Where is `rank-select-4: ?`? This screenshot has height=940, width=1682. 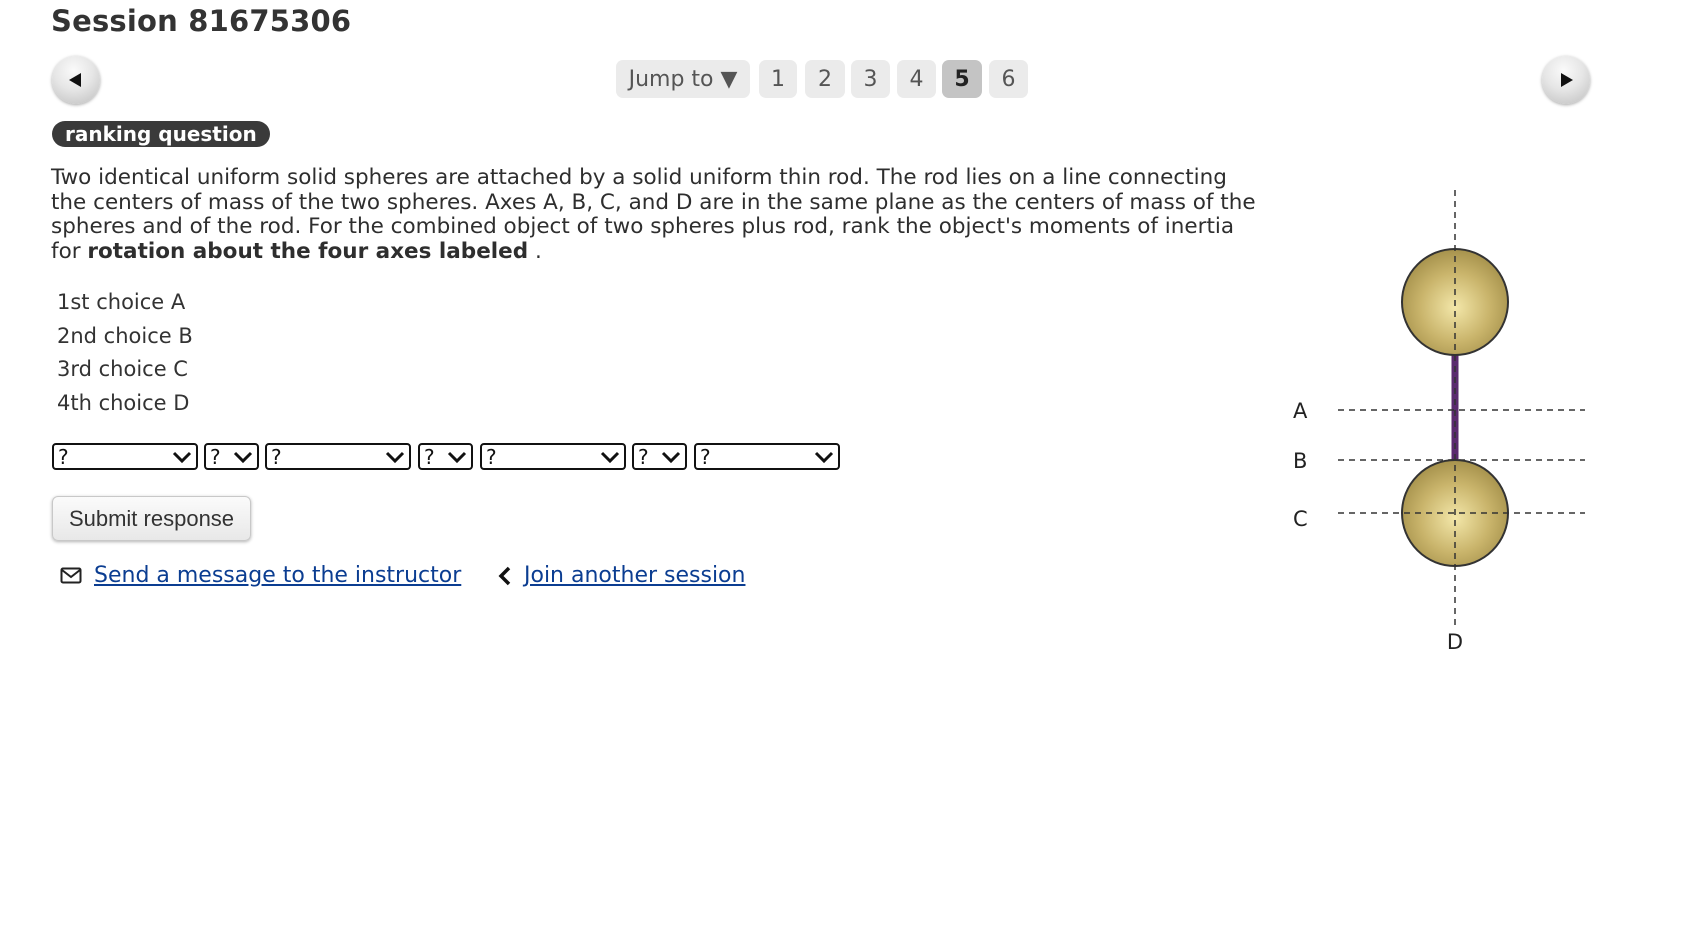 rank-select-4: ? is located at coordinates (767, 456).